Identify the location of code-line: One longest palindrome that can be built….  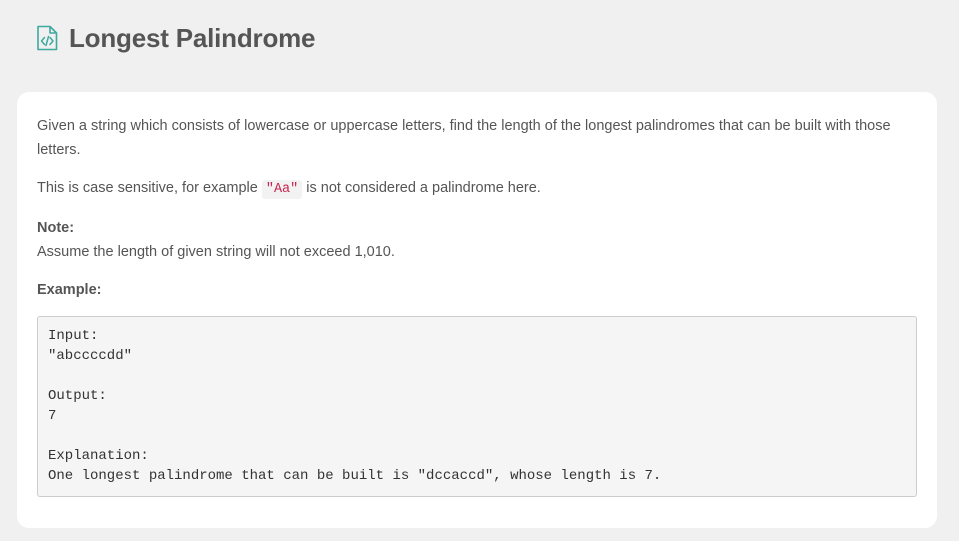
(355, 476).